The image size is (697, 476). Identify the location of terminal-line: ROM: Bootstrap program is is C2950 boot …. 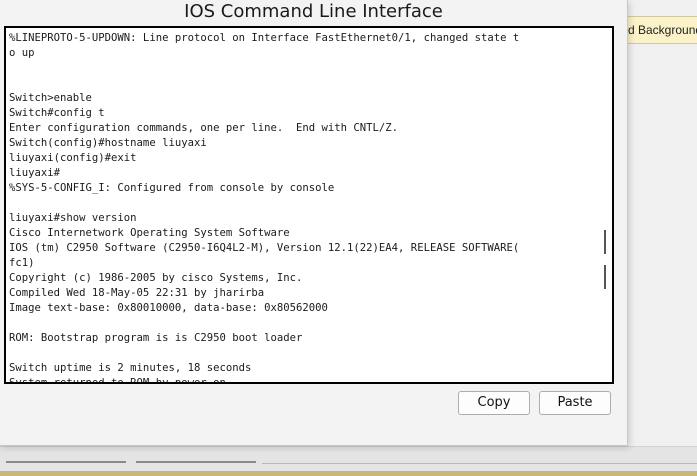
(156, 338).